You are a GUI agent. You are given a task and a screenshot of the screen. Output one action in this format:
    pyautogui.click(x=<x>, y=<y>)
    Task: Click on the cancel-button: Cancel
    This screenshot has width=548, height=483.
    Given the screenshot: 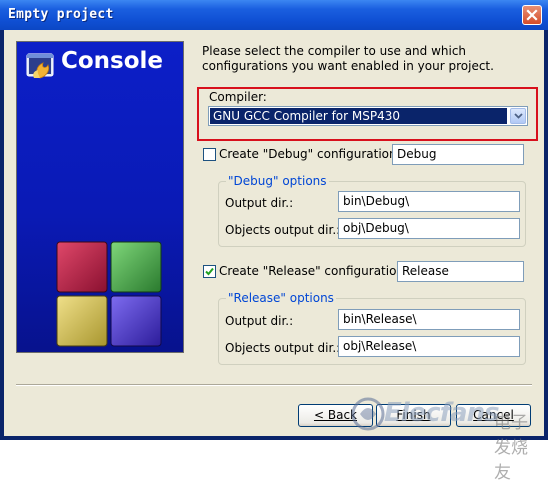 What is the action you would take?
    pyautogui.click(x=493, y=415)
    